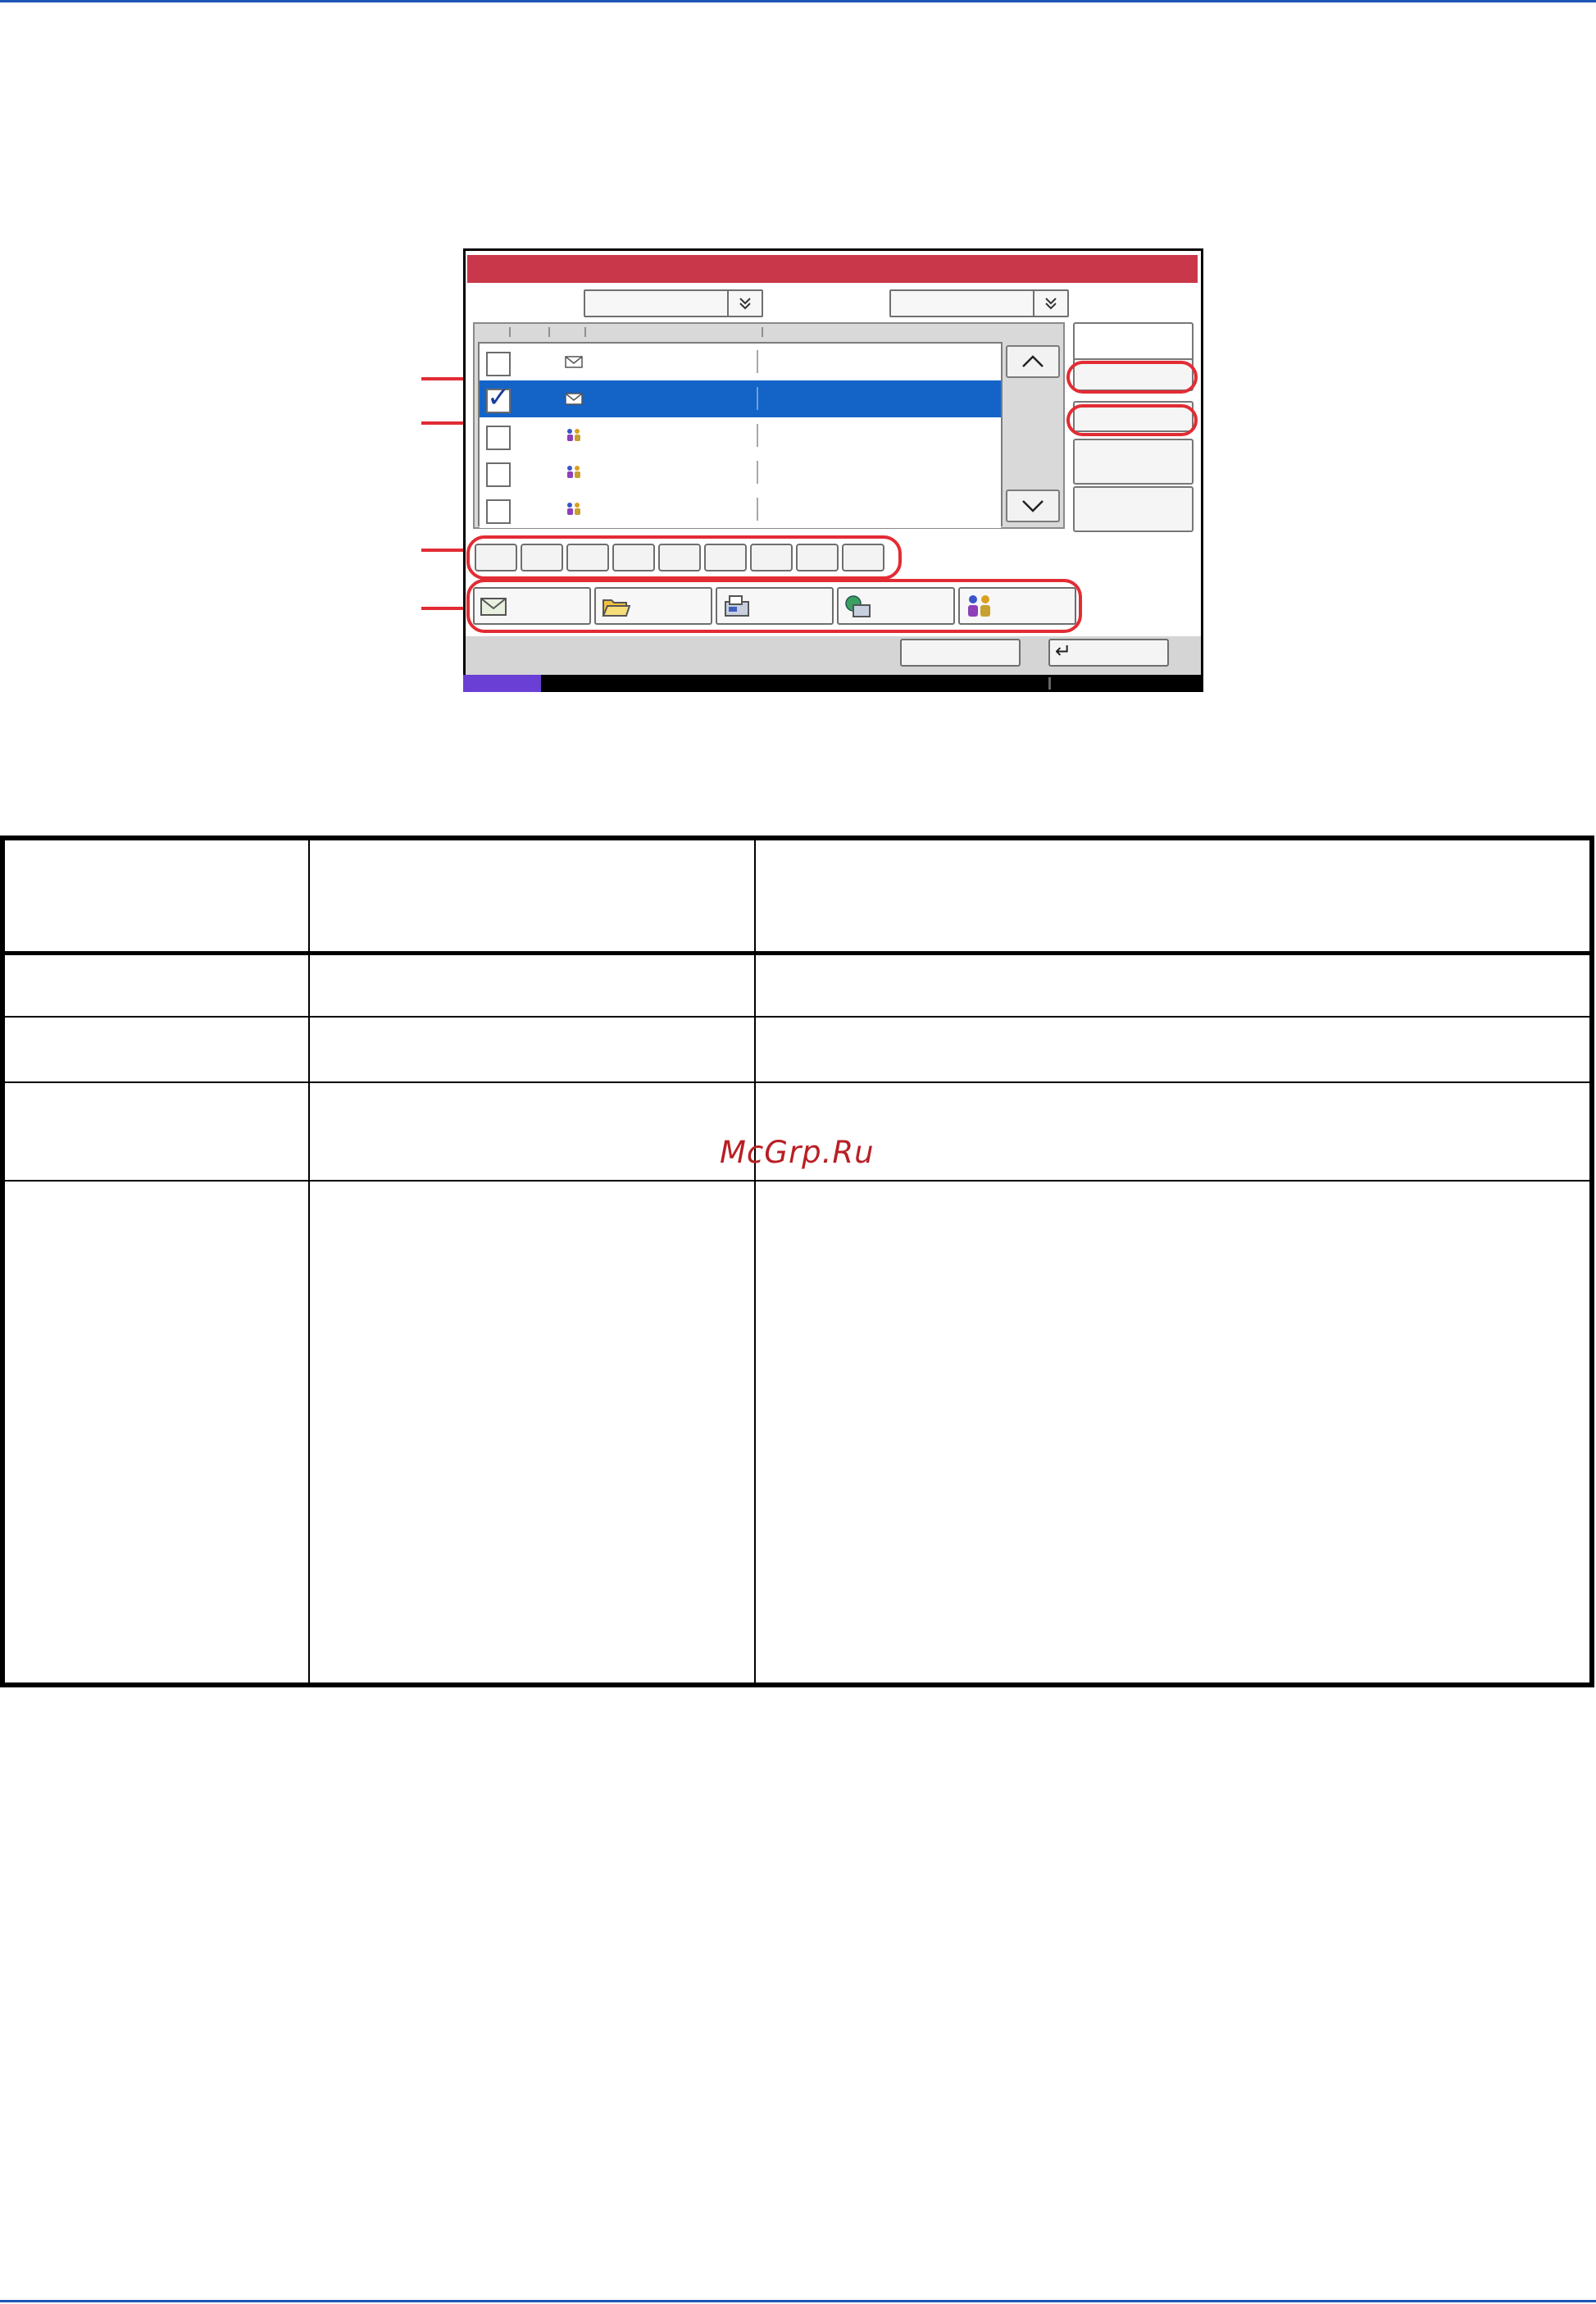  I want to click on destination-list: ✓, so click(769, 425).